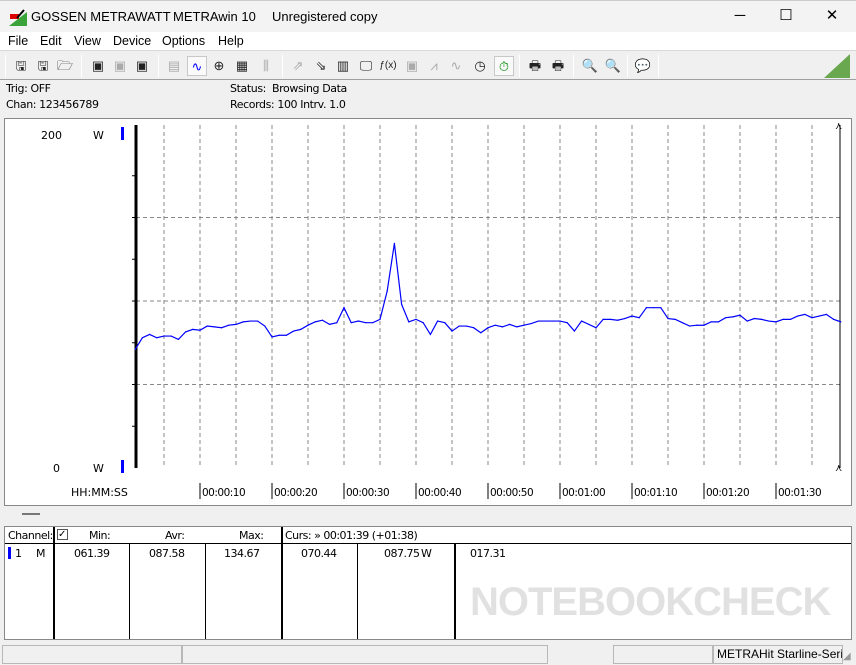  Describe the element at coordinates (132, 41) in the screenshot. I see `menu-device: Device` at that location.